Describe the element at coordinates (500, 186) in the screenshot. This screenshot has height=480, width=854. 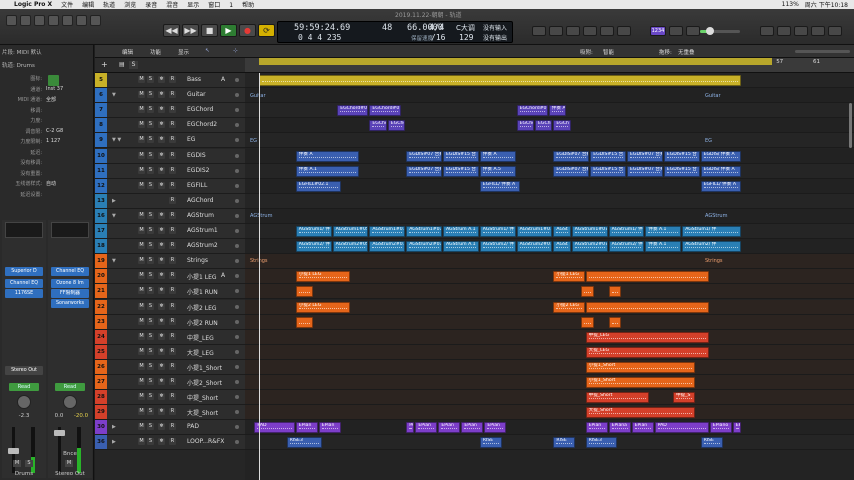
I see `region: EGFILL/ 伴奏 A` at that location.